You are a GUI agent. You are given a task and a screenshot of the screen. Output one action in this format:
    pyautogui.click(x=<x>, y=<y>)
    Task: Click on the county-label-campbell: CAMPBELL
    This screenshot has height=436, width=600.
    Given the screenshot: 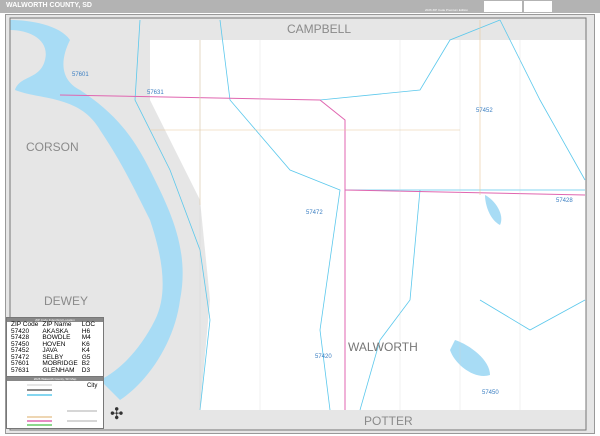 What is the action you would take?
    pyautogui.click(x=319, y=29)
    